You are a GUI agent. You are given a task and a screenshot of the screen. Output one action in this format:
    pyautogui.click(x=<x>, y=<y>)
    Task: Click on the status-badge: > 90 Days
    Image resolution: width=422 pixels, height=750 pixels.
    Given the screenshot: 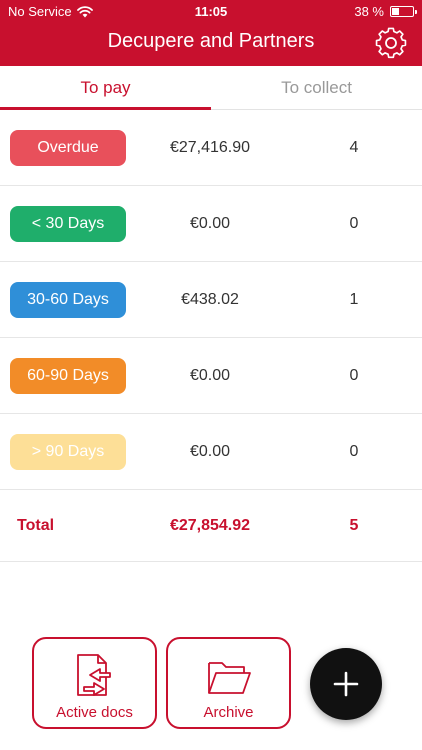 What is the action you would take?
    pyautogui.click(x=68, y=452)
    